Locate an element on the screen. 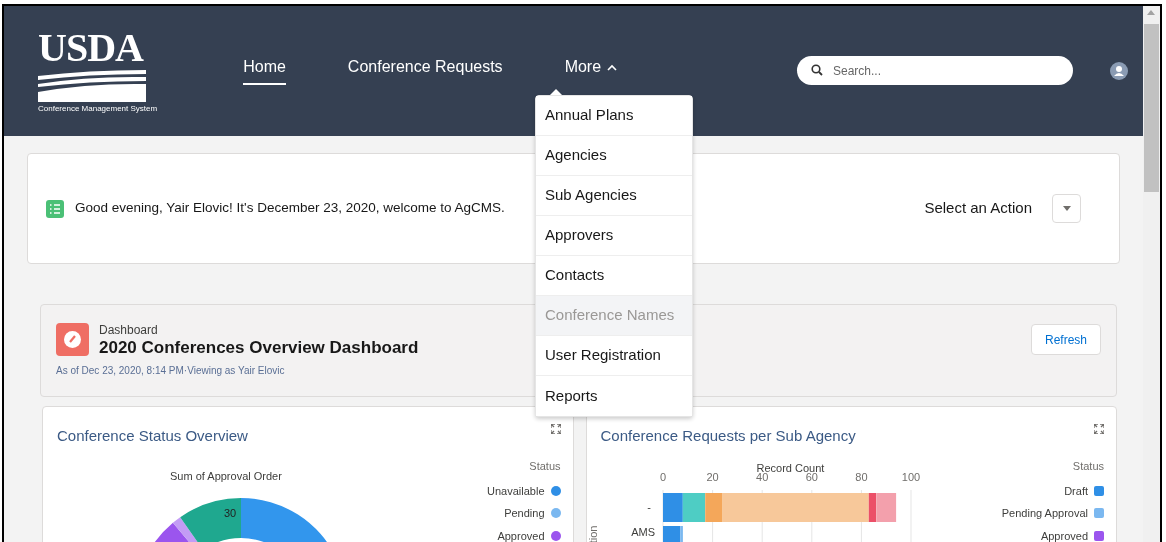 This screenshot has height=542, width=1166. tick-label: 0 is located at coordinates (662, 477).